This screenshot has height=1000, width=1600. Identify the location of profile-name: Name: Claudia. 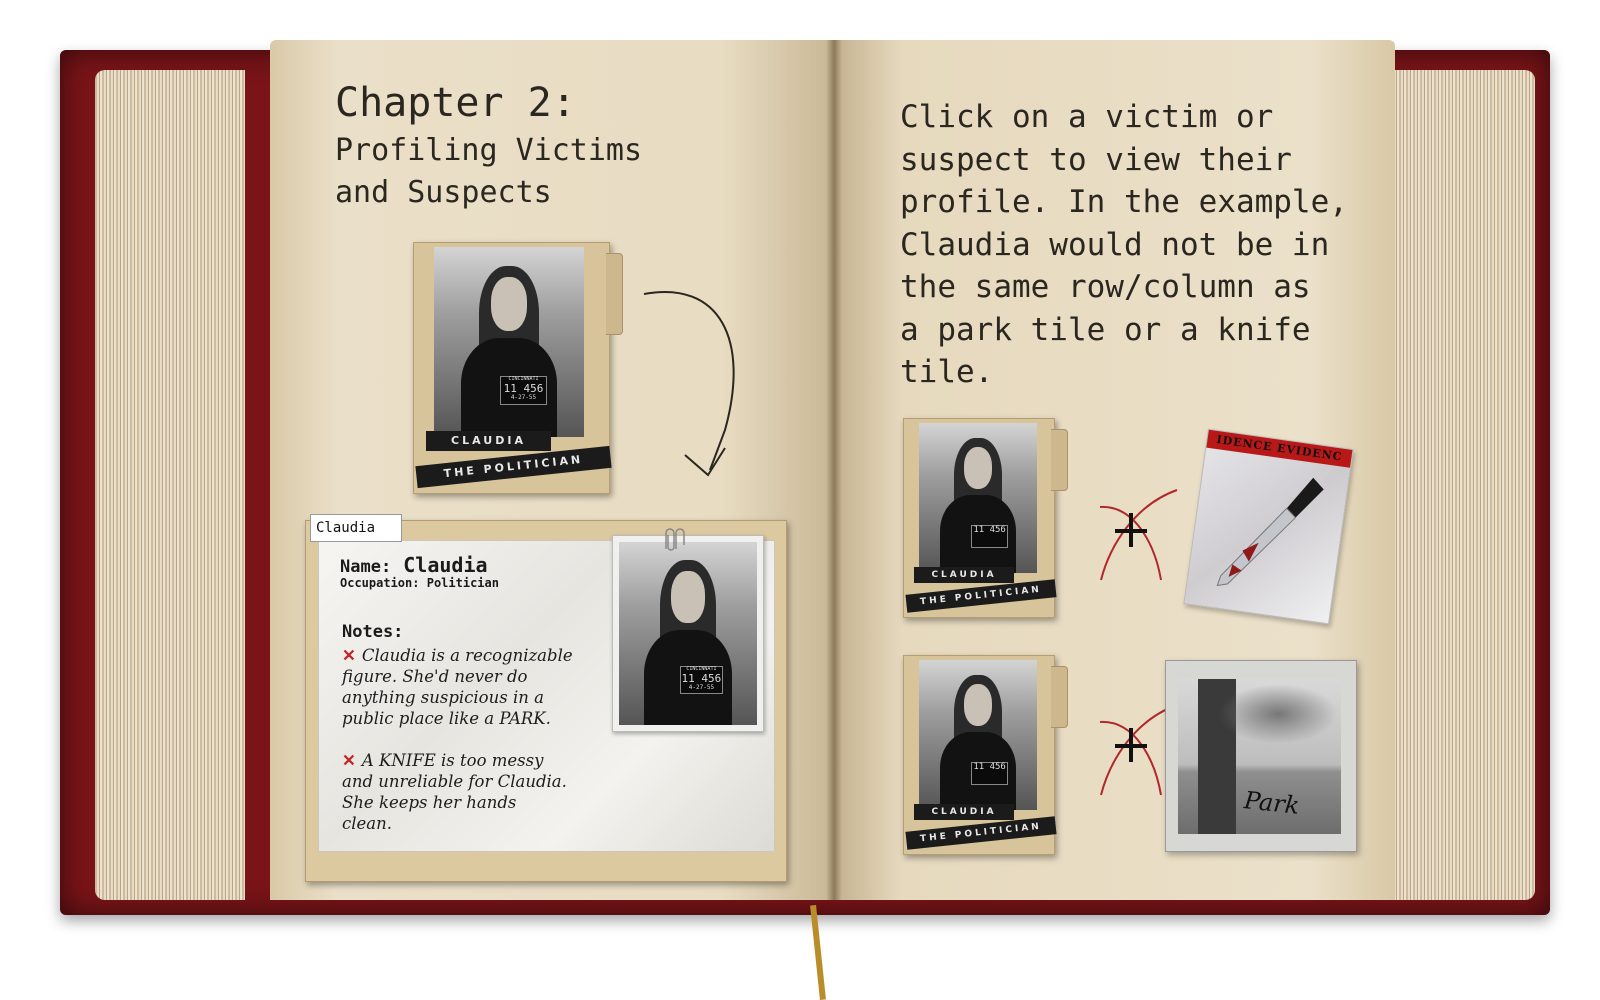
(414, 565).